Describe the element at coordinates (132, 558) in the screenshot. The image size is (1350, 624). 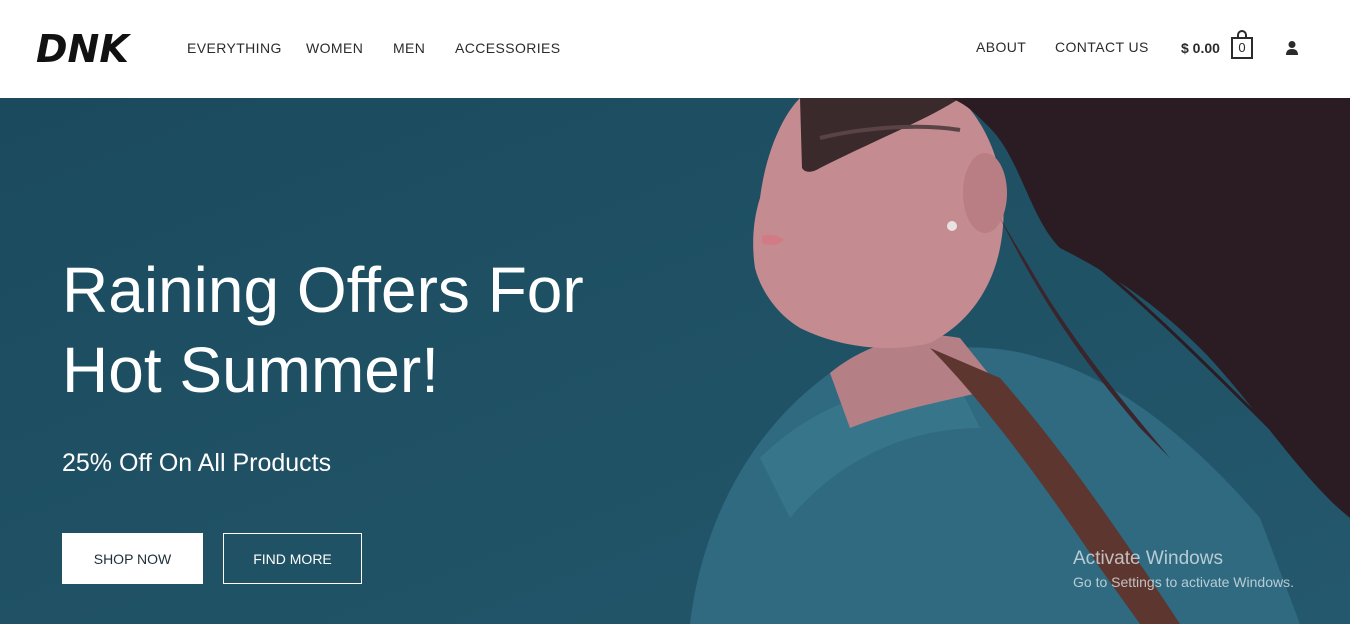
I see `shop-now-button: SHOP NOW` at that location.